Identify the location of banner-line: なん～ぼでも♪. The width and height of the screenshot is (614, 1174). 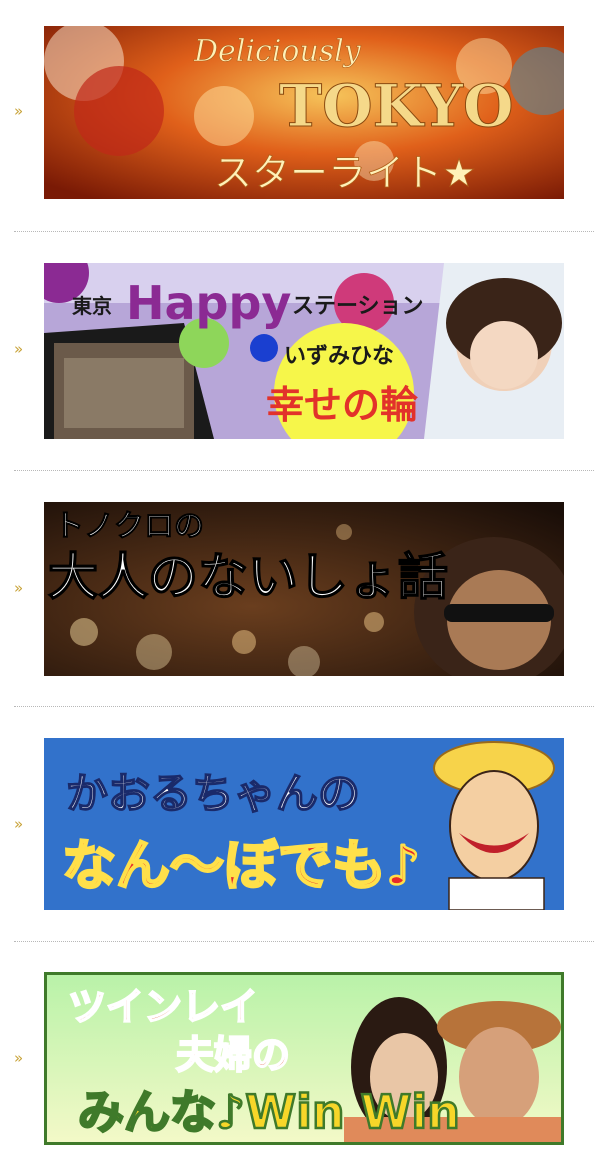
(241, 865).